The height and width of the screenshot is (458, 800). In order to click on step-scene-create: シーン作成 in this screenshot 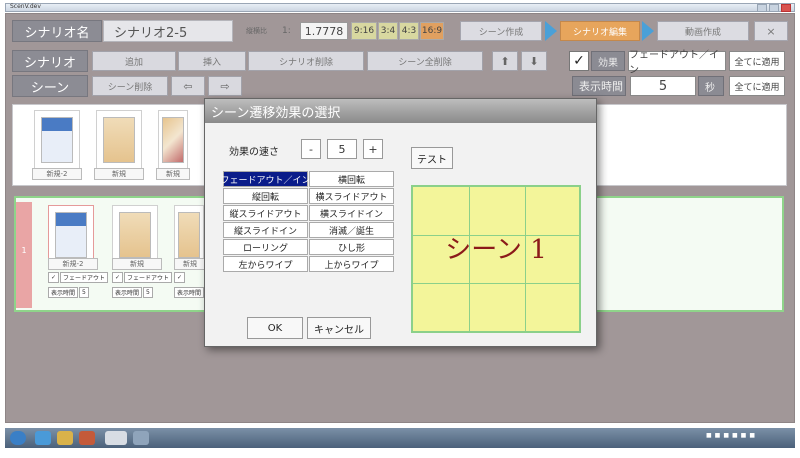, I will do `click(501, 31)`.